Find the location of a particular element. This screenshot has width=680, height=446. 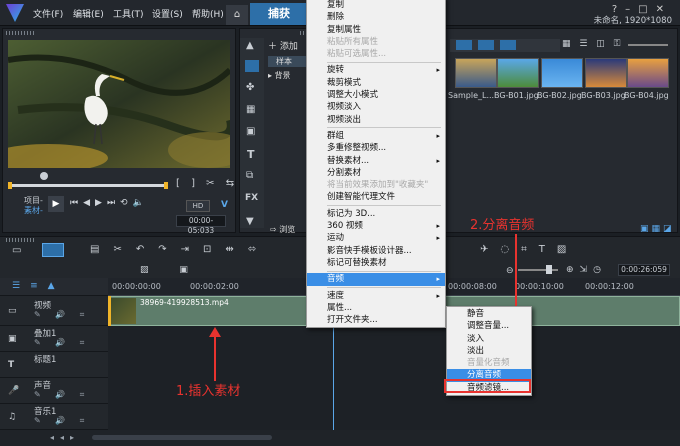

submenu-item: 音量化音频 is located at coordinates (488, 363).